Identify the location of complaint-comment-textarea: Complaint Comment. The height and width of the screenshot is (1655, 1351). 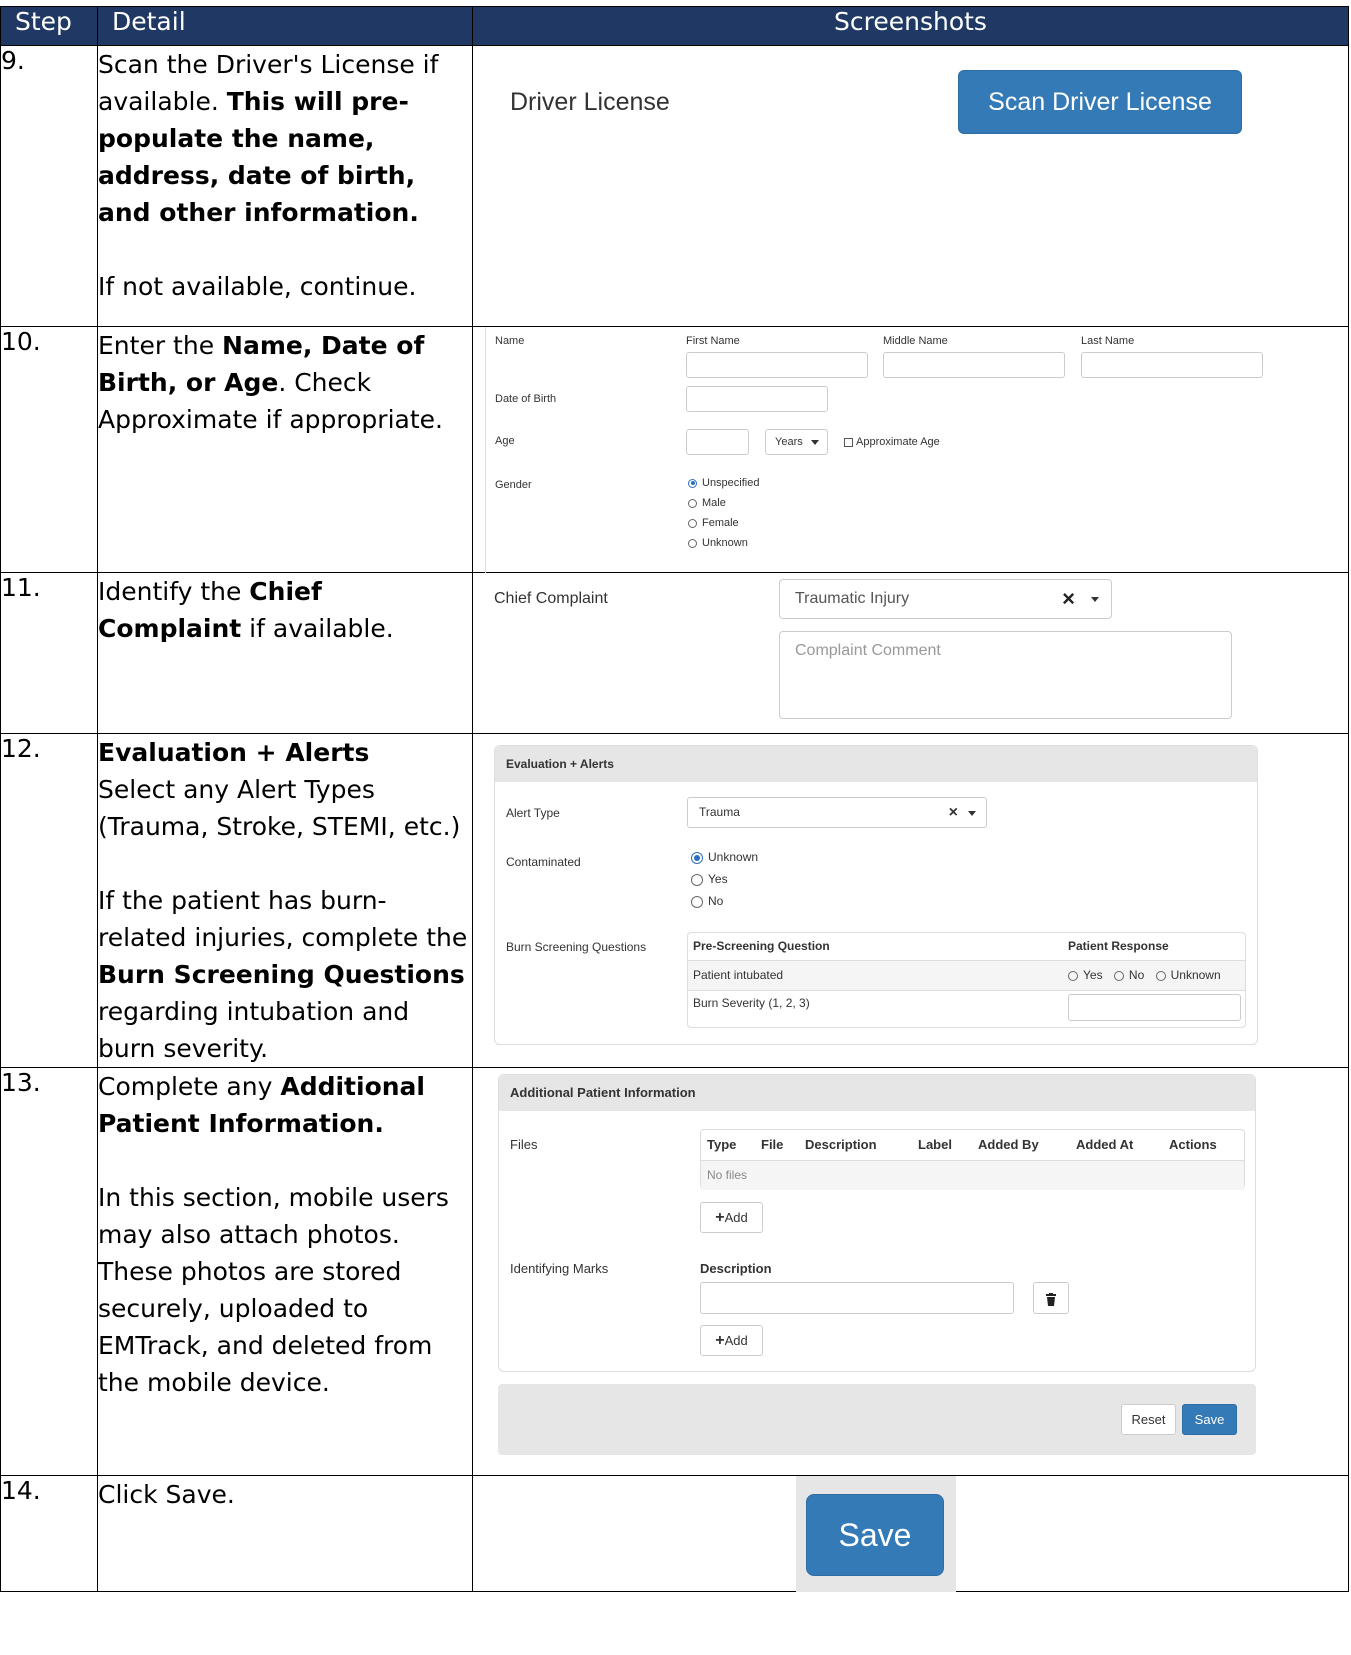
(1005, 675).